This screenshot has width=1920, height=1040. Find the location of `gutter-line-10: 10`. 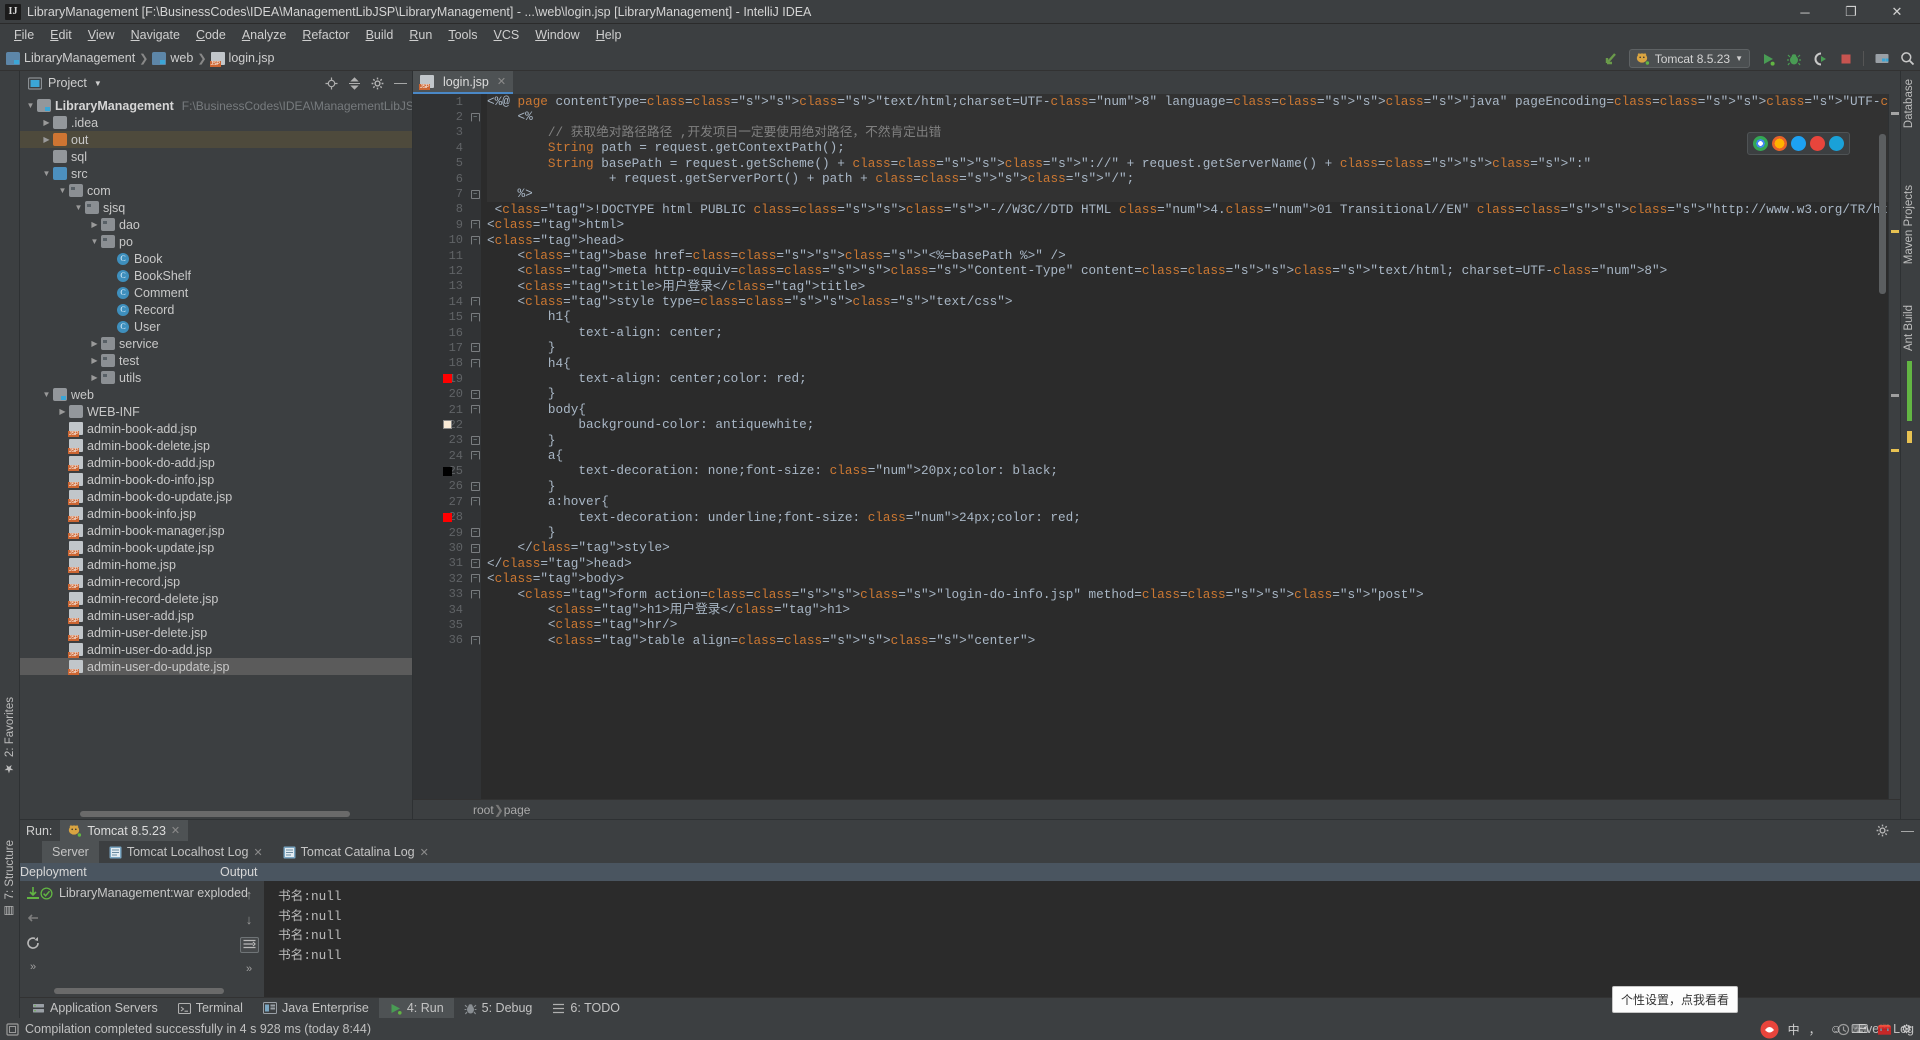

gutter-line-10: 10 is located at coordinates (441, 240).